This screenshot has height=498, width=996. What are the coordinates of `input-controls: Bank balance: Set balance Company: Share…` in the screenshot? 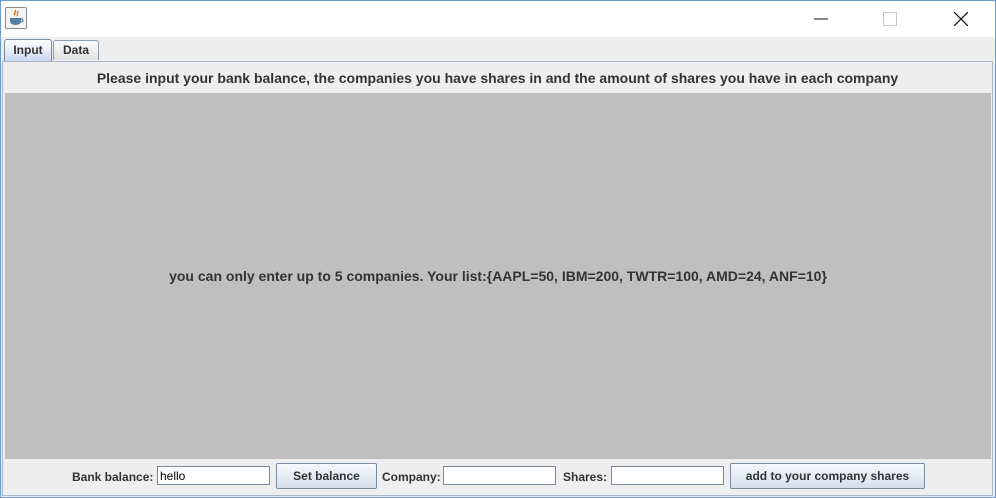 It's located at (497, 477).